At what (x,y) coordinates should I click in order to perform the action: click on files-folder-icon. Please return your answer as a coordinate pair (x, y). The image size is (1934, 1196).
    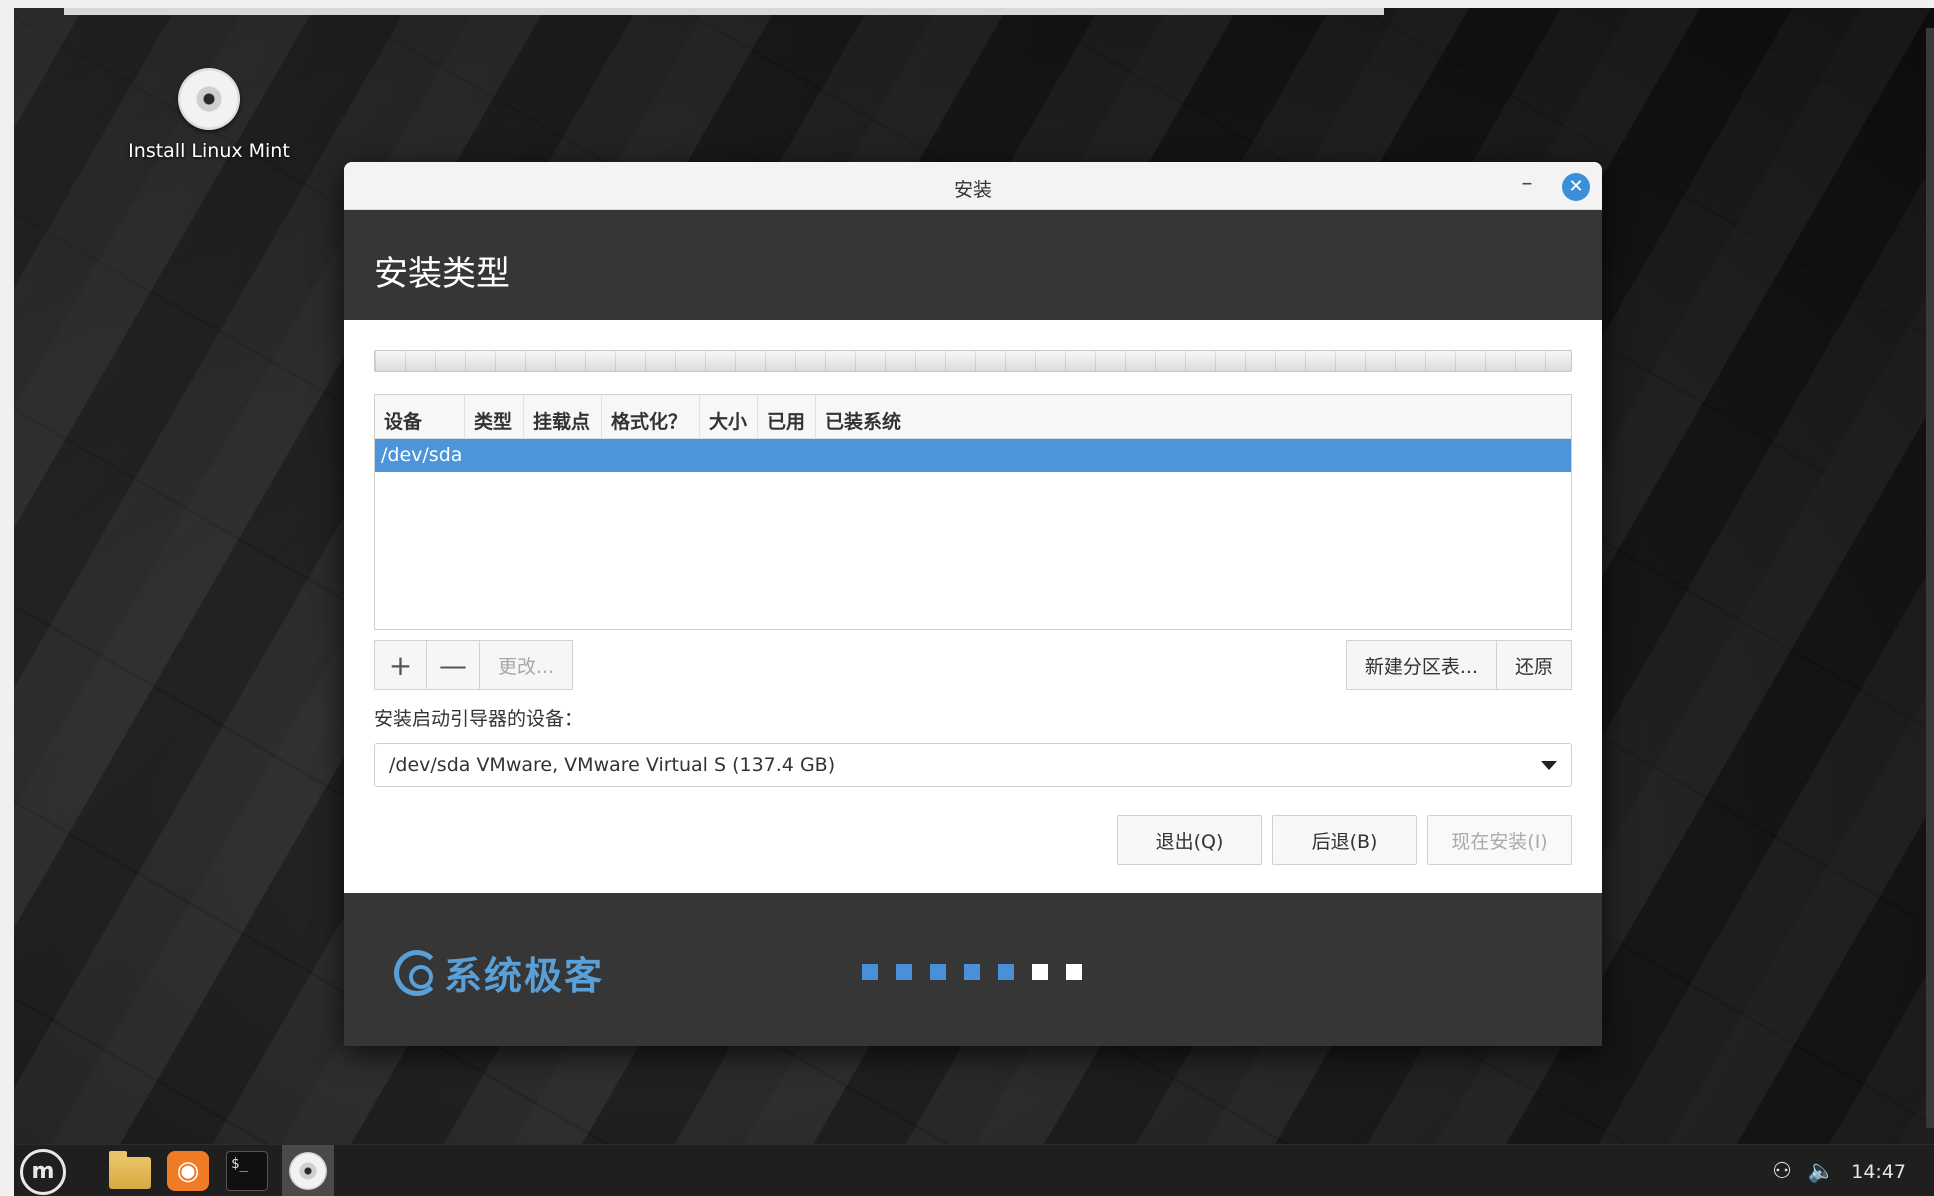
    Looking at the image, I should click on (130, 1170).